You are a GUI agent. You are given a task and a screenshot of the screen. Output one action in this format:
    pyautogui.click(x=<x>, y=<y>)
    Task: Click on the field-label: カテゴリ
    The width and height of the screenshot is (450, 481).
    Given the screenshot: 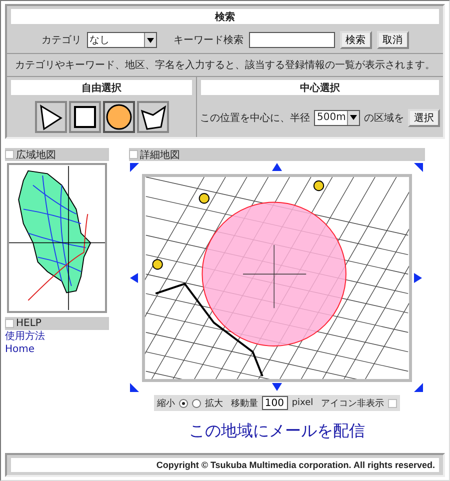 What is the action you would take?
    pyautogui.click(x=62, y=40)
    